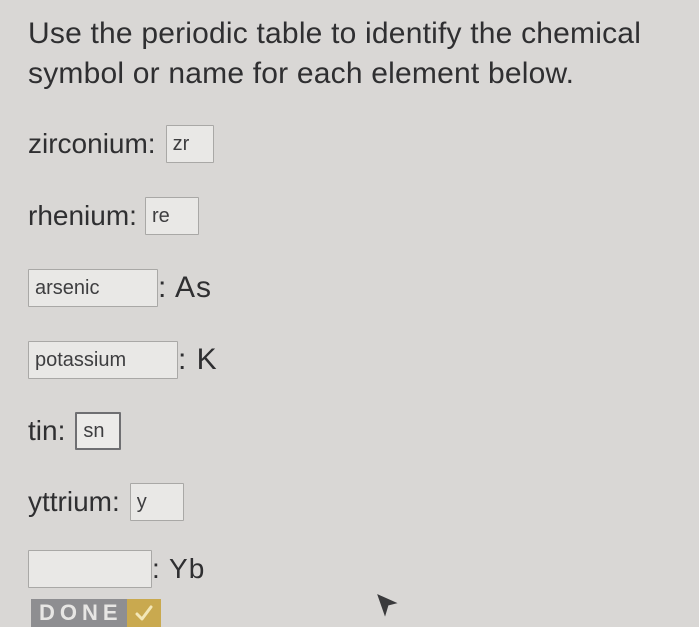 Image resolution: width=699 pixels, height=627 pixels. Describe the element at coordinates (171, 216) in the screenshot. I see `answer-input-rhenium` at that location.